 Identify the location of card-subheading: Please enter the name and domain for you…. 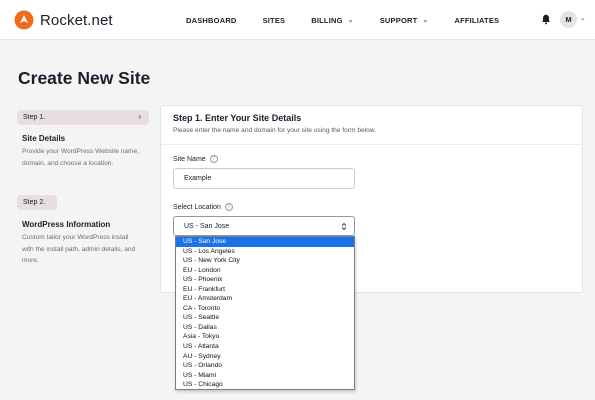
(275, 130).